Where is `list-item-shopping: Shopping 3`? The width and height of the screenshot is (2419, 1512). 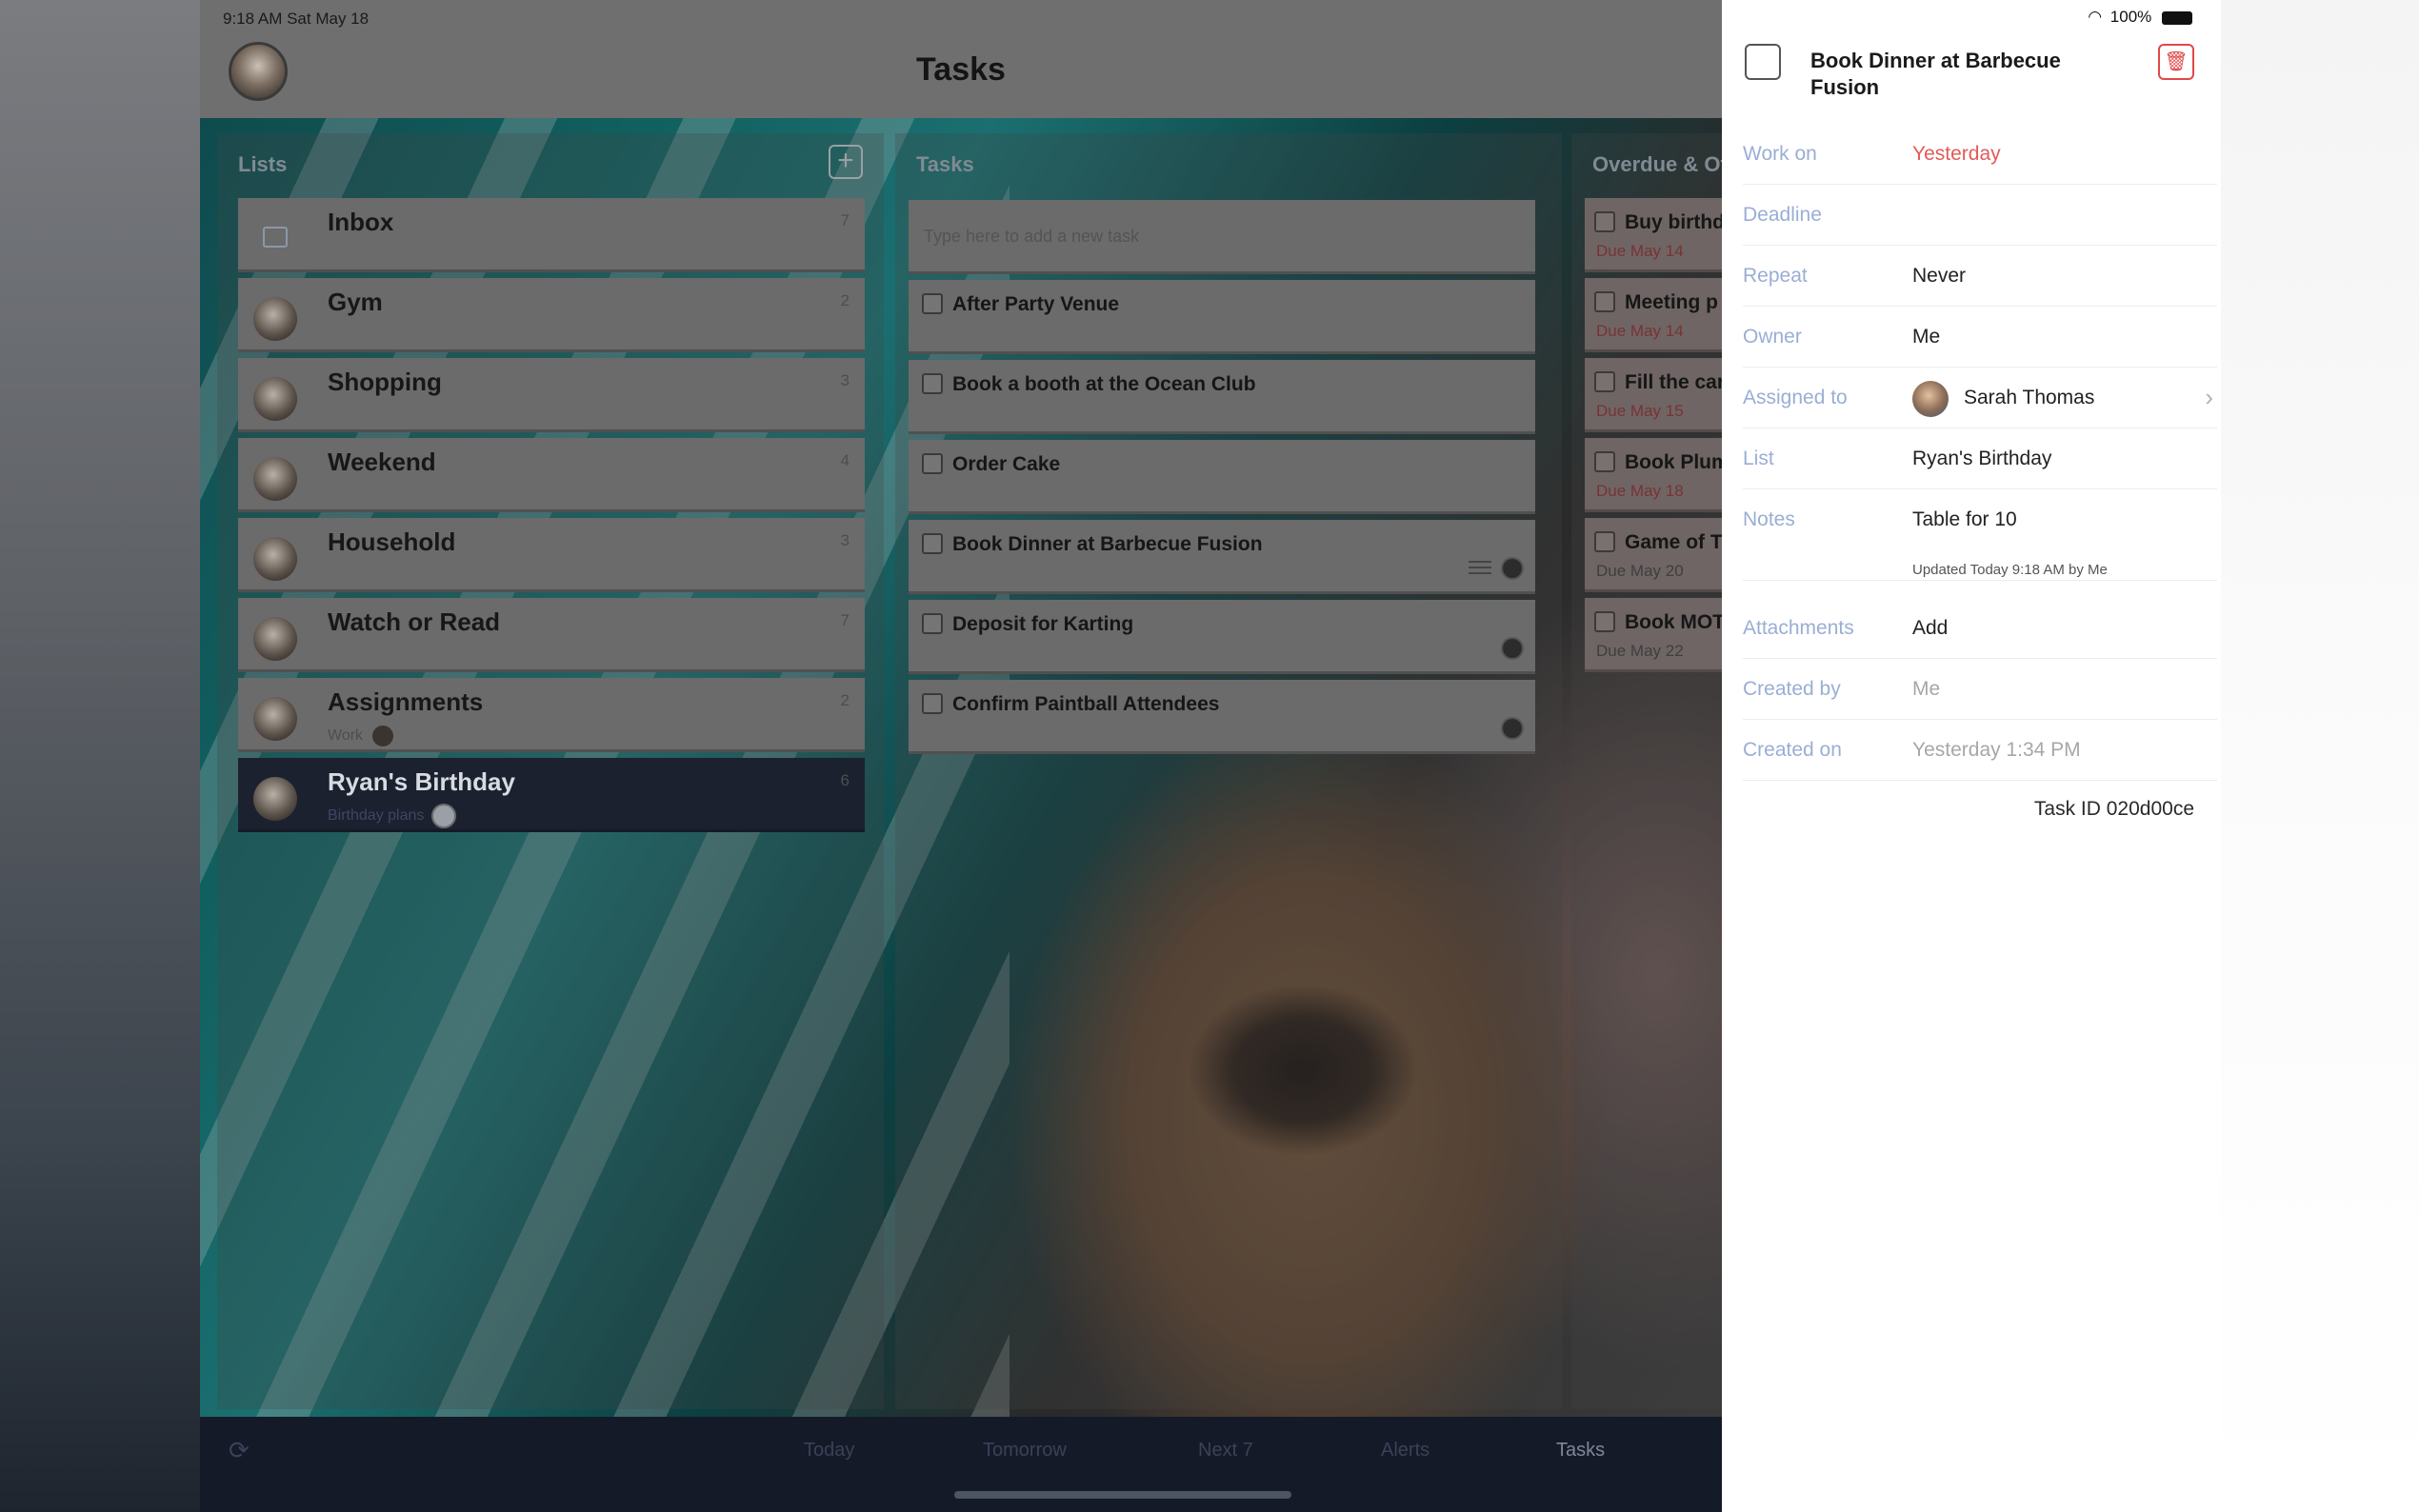 list-item-shopping: Shopping 3 is located at coordinates (551, 395).